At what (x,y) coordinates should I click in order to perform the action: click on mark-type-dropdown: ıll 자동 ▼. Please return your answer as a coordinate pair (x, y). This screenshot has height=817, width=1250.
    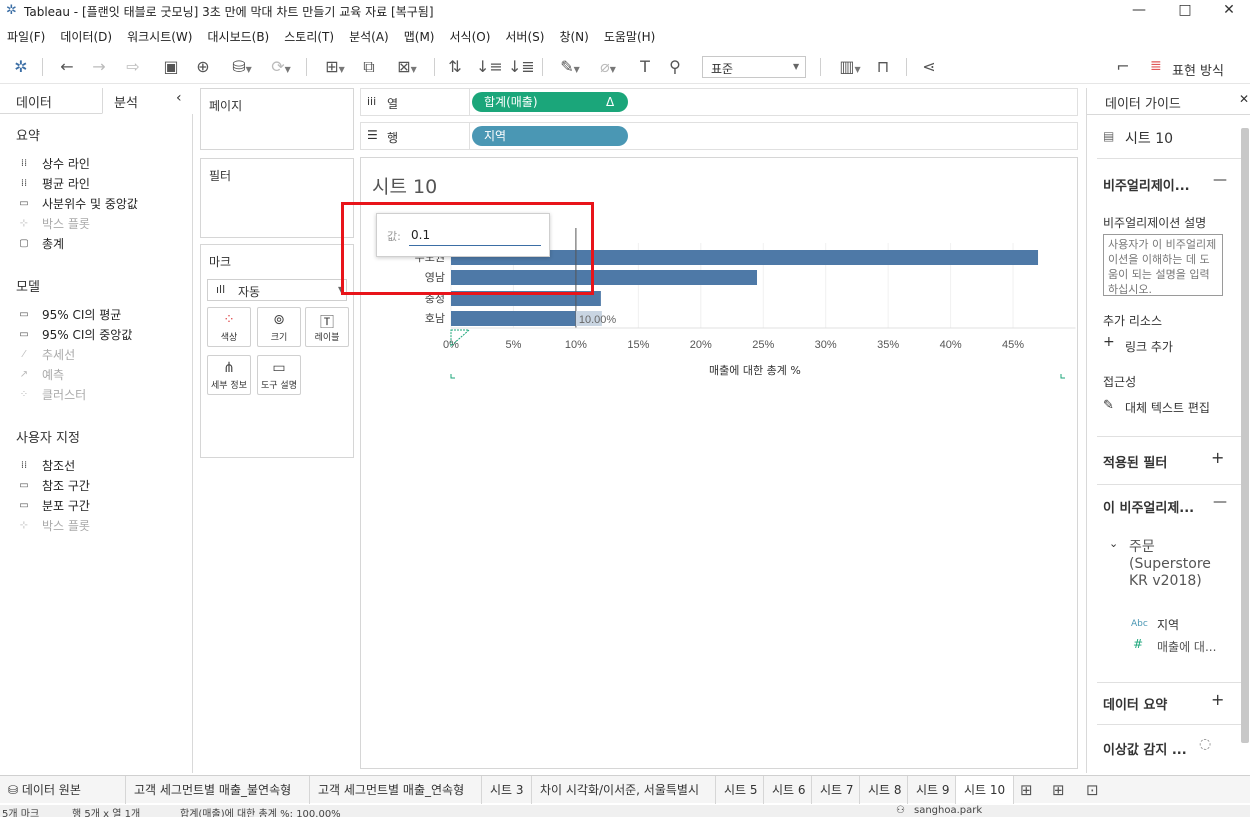
    Looking at the image, I should click on (277, 290).